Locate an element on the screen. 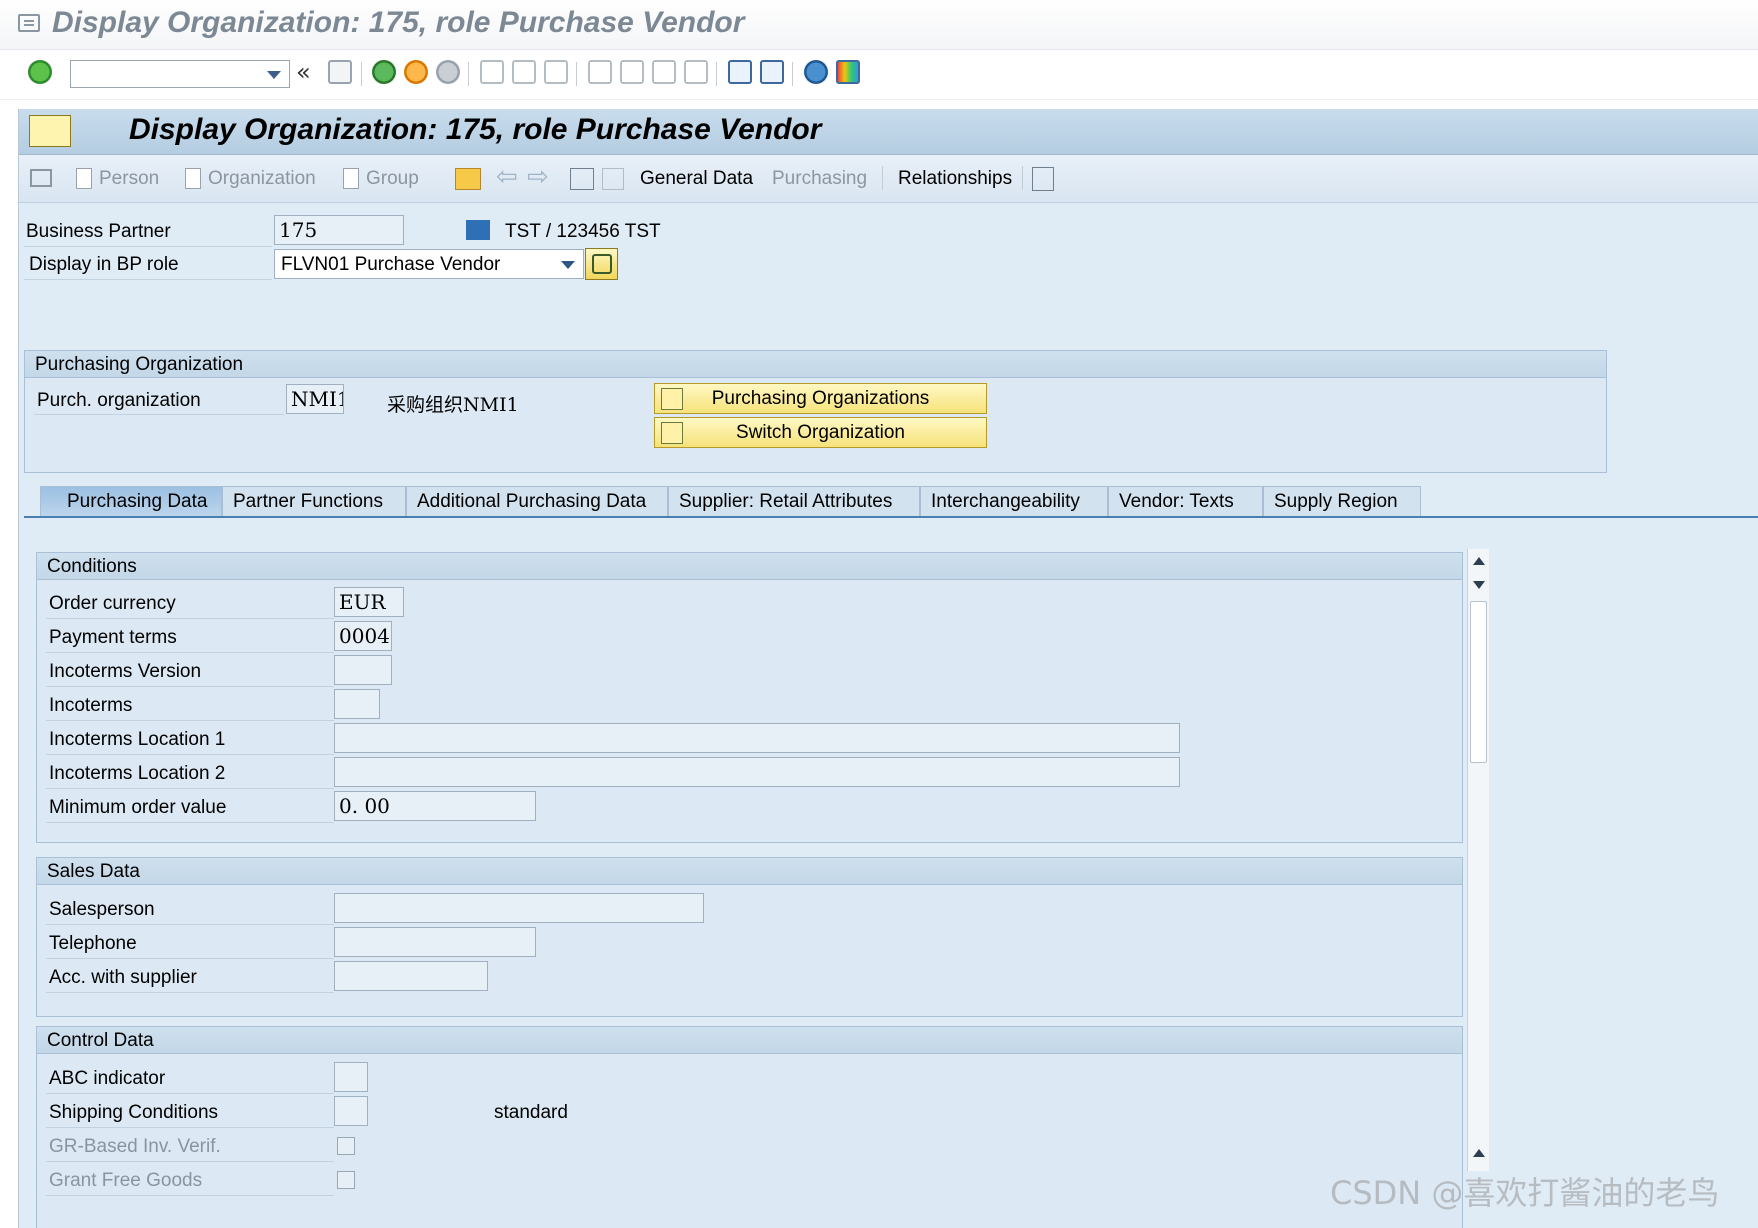  find-icon is located at coordinates (524, 72).